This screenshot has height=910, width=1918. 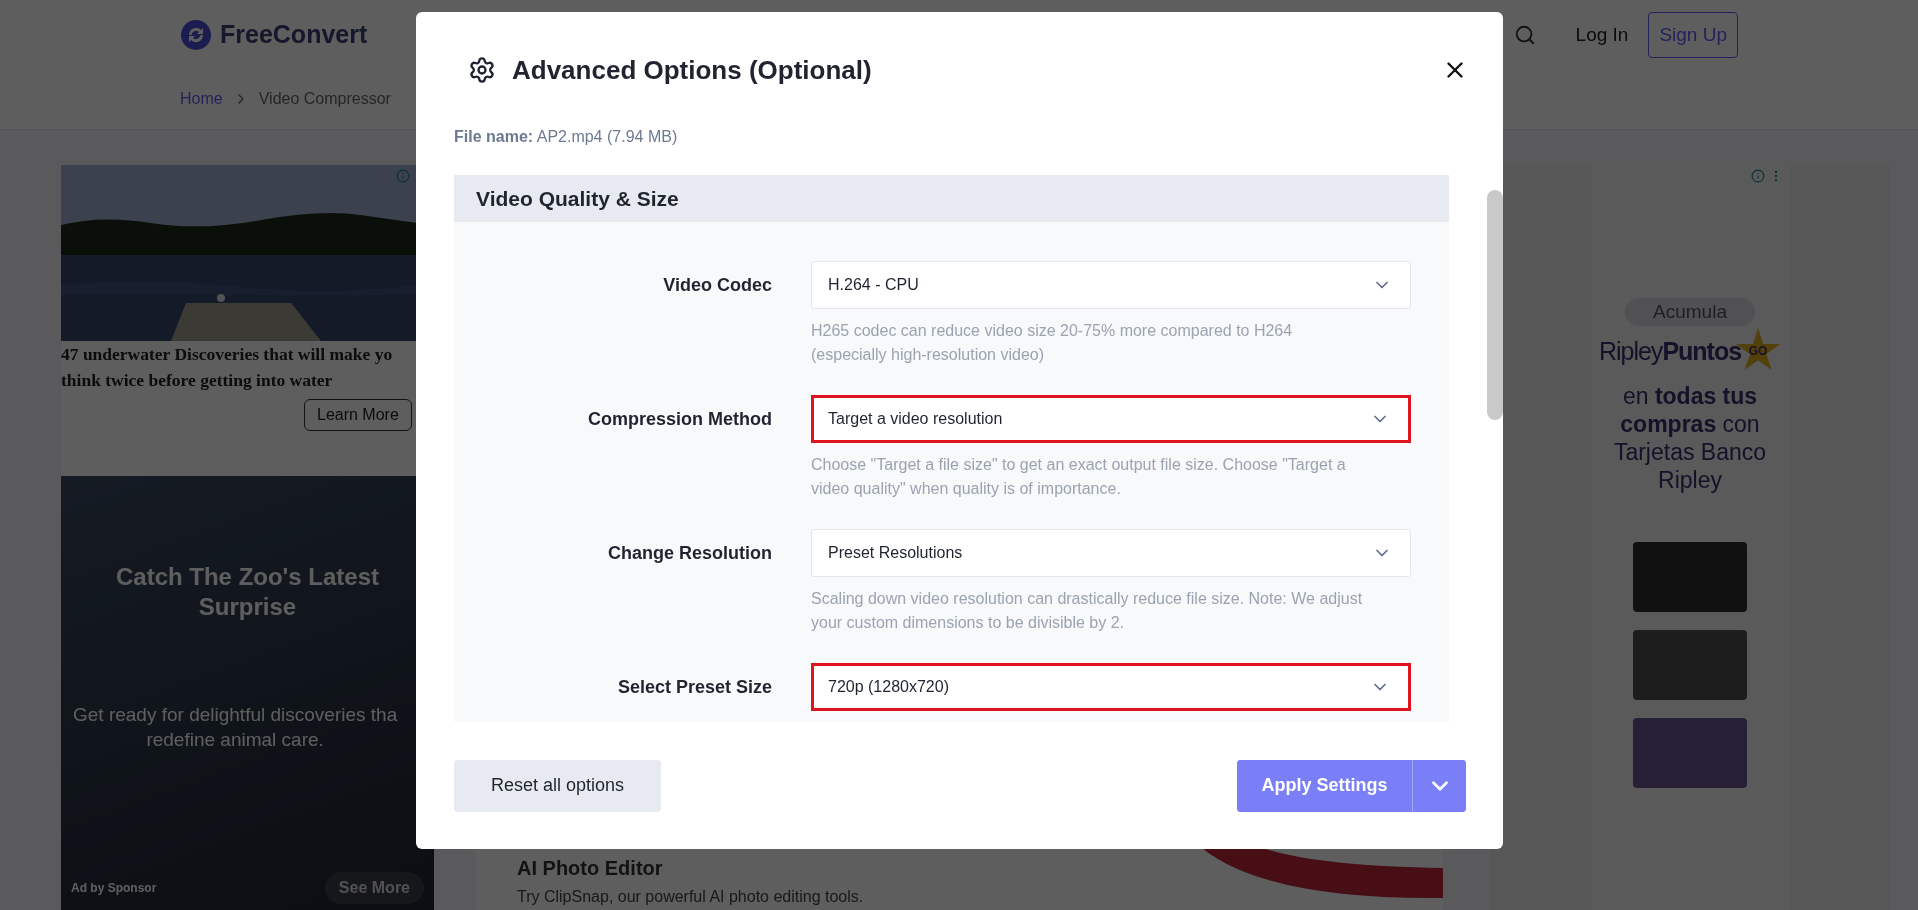 What do you see at coordinates (235, 727) in the screenshot?
I see `ad-text: Get ready for delightful discoveries tha redefine animal care.` at bounding box center [235, 727].